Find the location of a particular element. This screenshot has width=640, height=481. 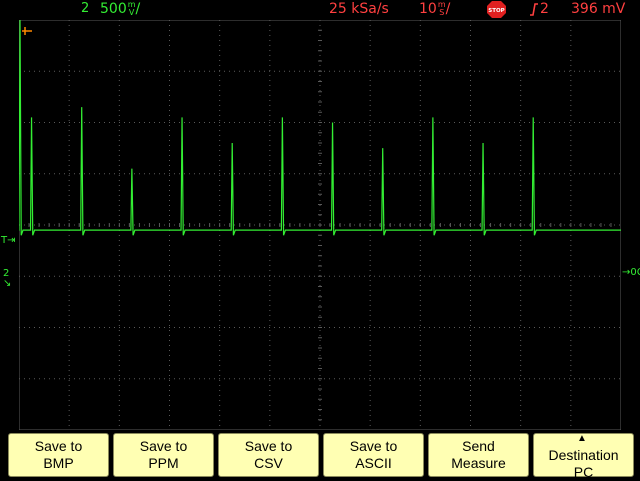

save-to-csv-button: Save to CSV is located at coordinates (268, 455).